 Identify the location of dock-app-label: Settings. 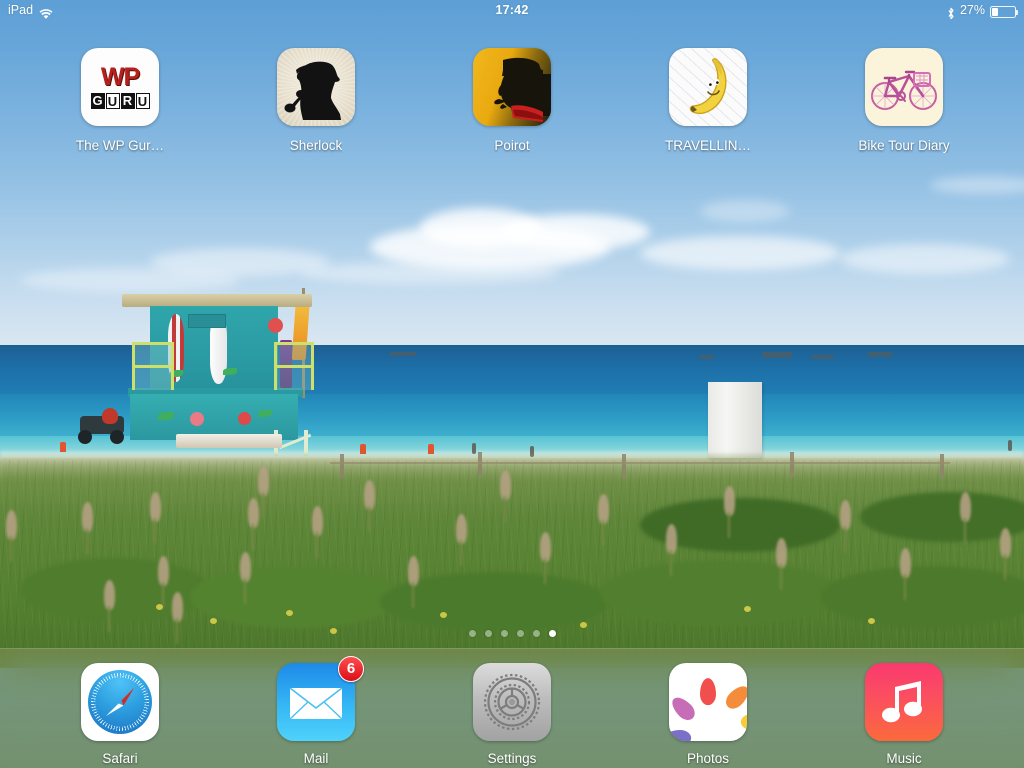
(512, 758).